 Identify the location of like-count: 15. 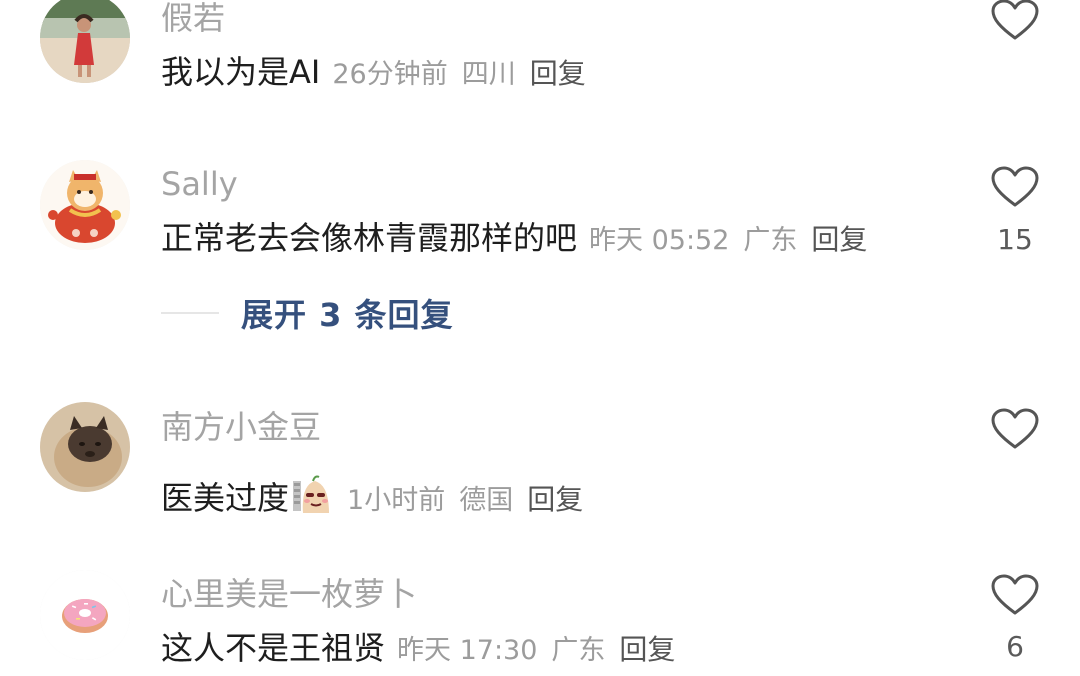
(1015, 239).